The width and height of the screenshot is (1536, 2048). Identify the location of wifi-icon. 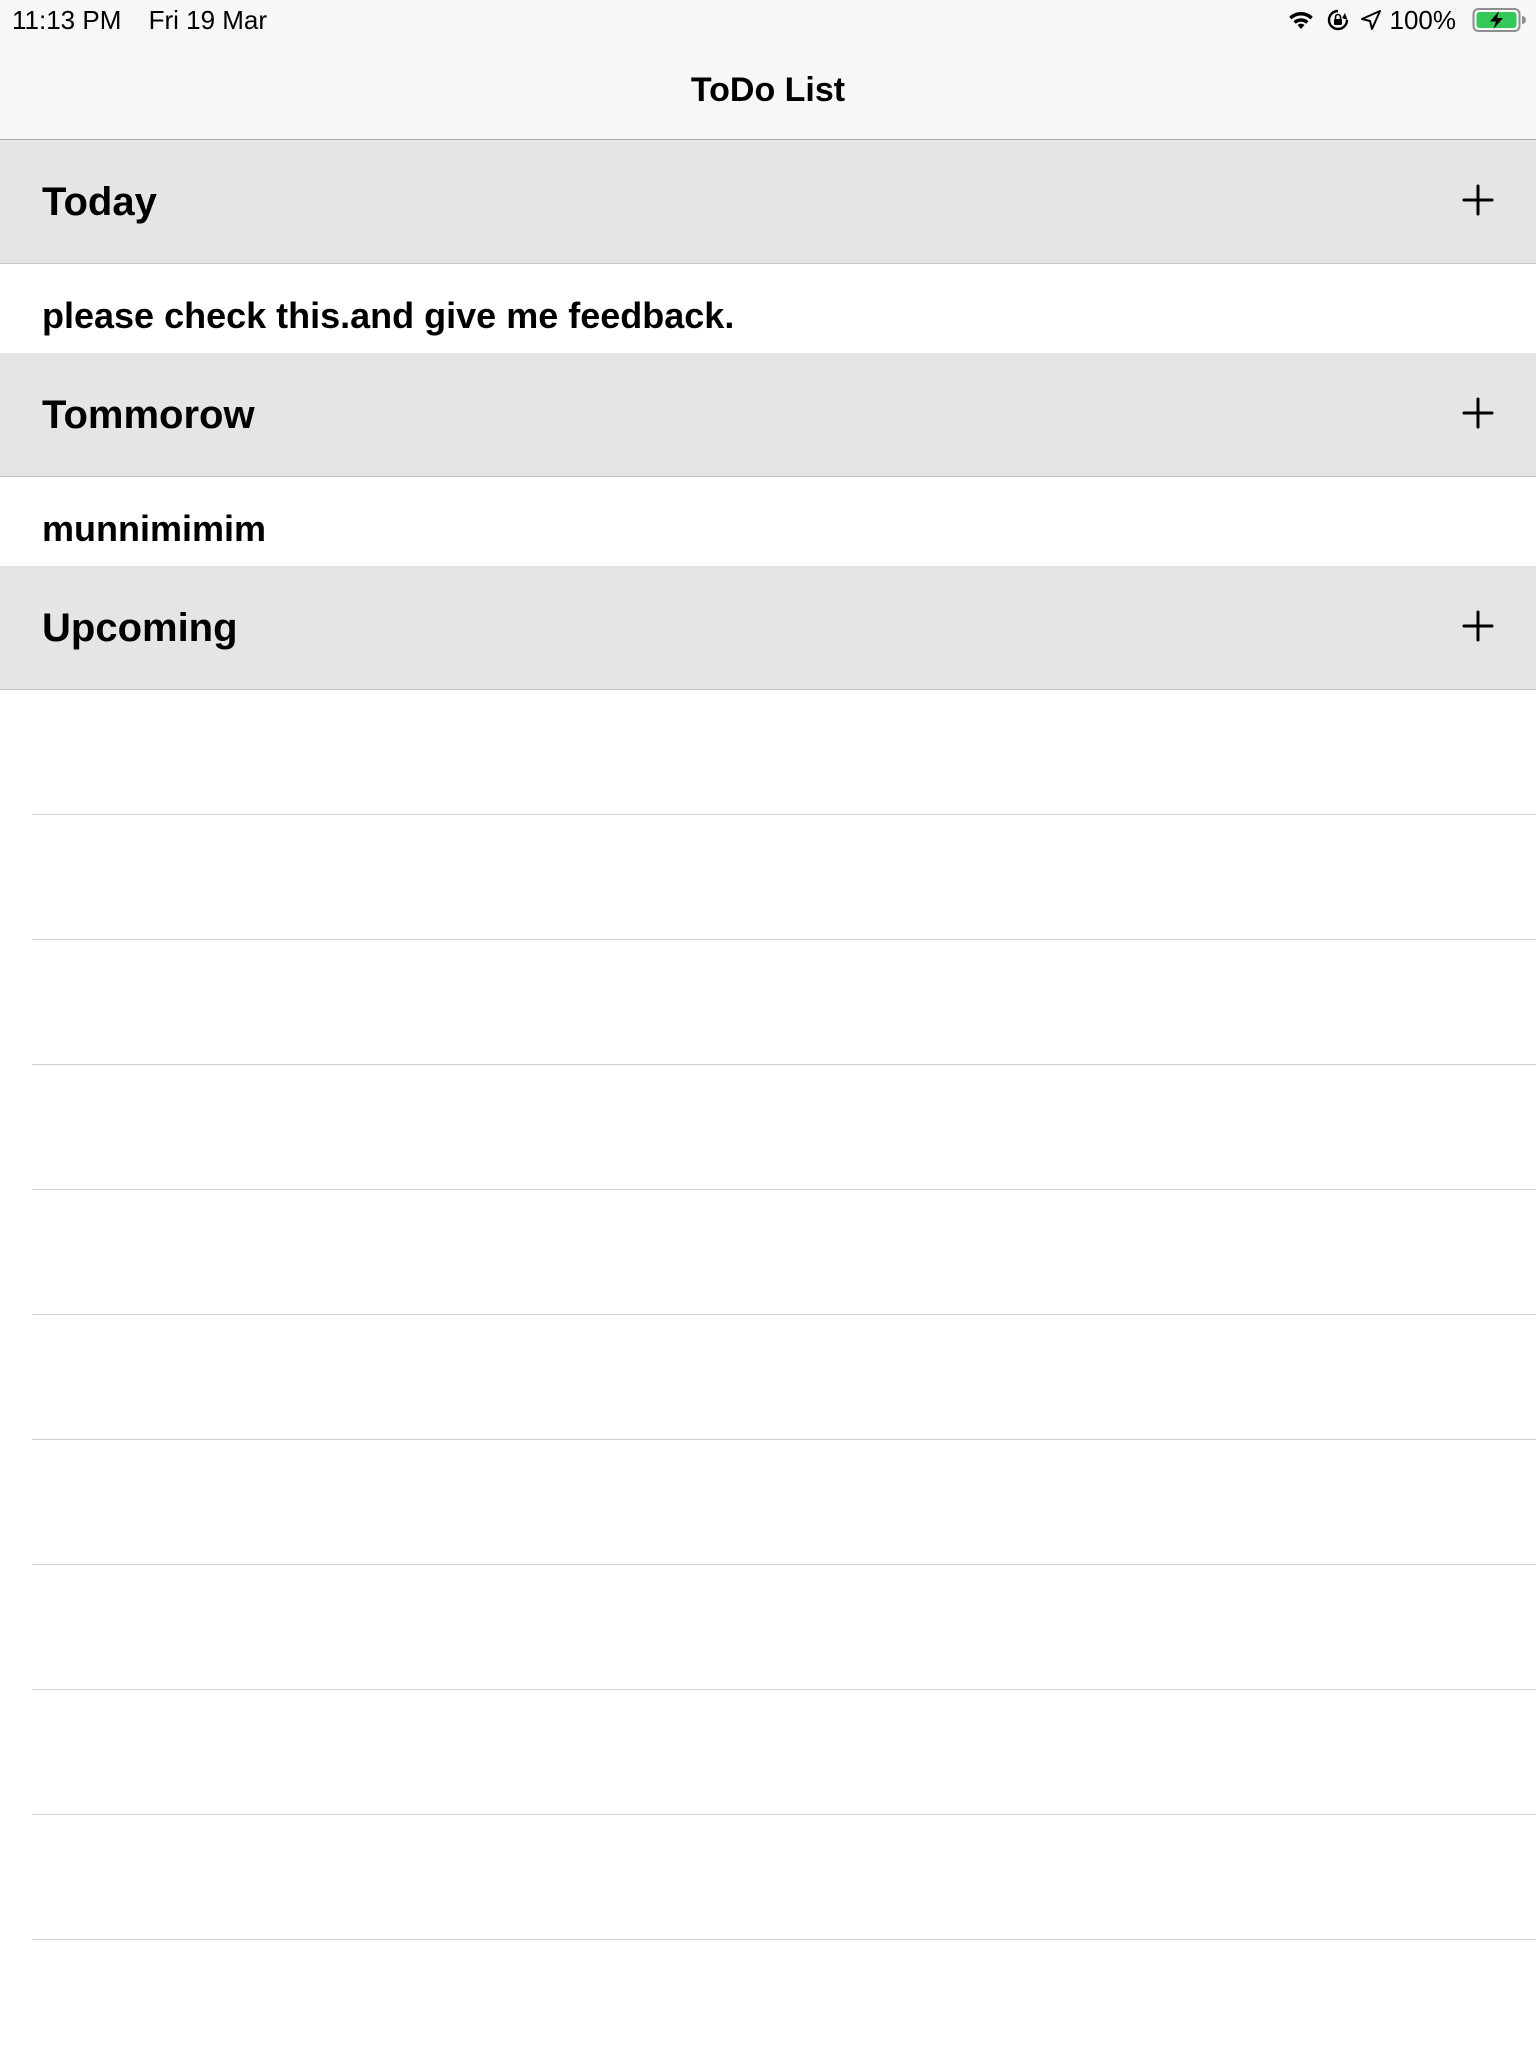
(1301, 20).